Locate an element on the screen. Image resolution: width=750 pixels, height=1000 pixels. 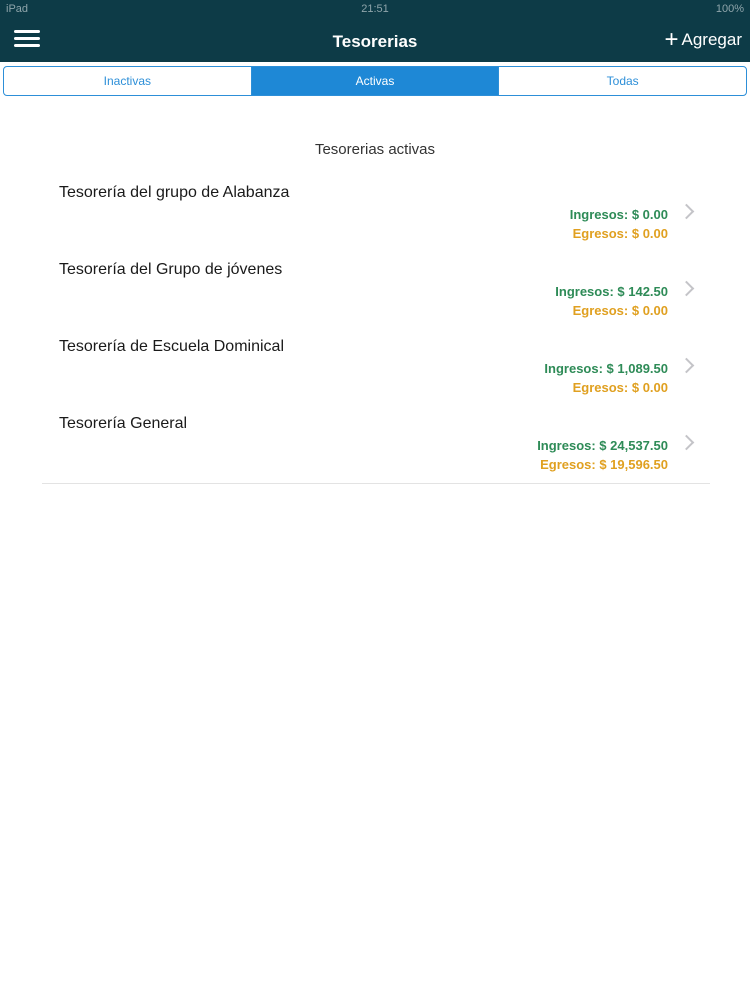
status-time: 21:51 is located at coordinates (375, 9).